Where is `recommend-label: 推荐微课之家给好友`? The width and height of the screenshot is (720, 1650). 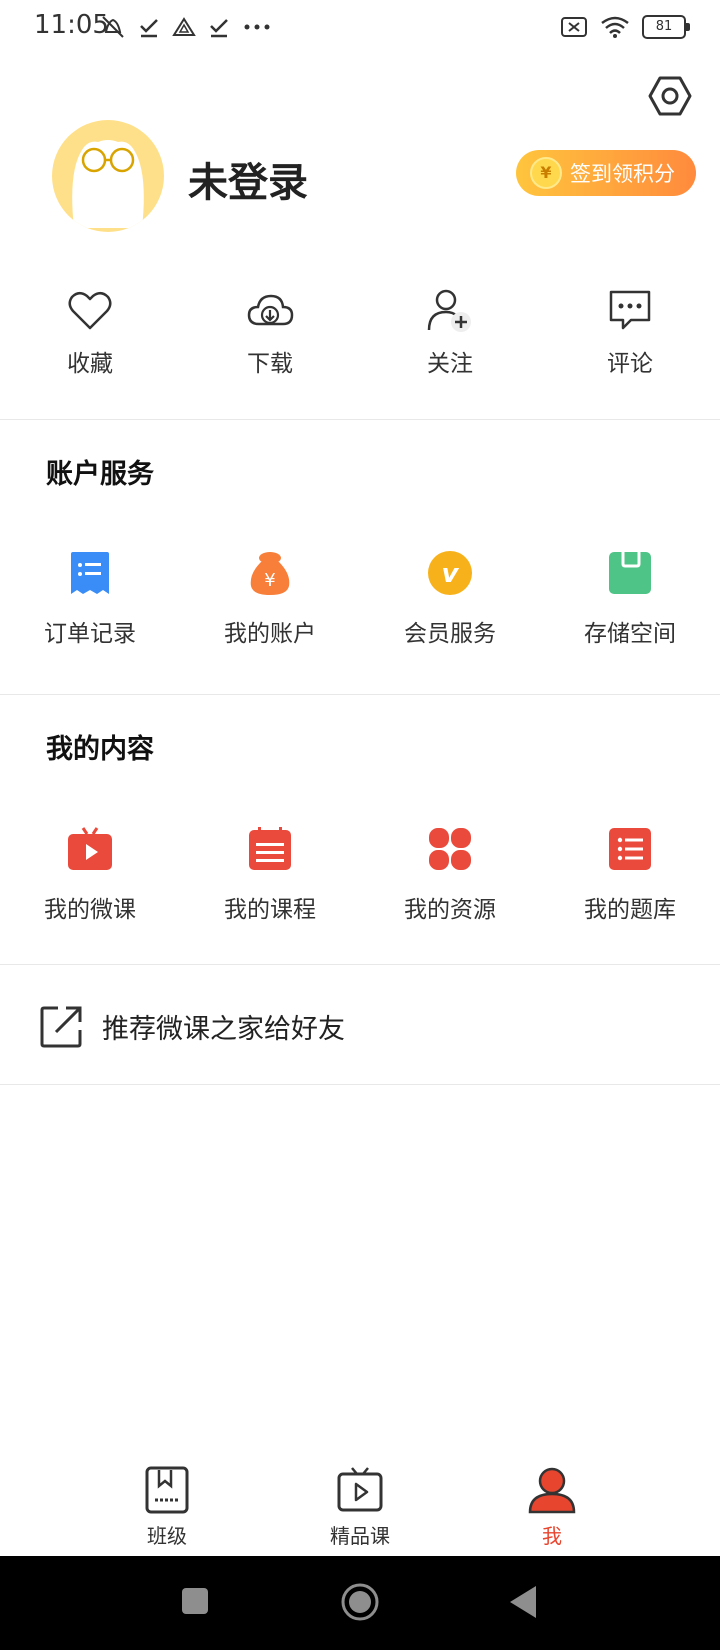
recommend-label: 推荐微课之家给好友 is located at coordinates (223, 1029).